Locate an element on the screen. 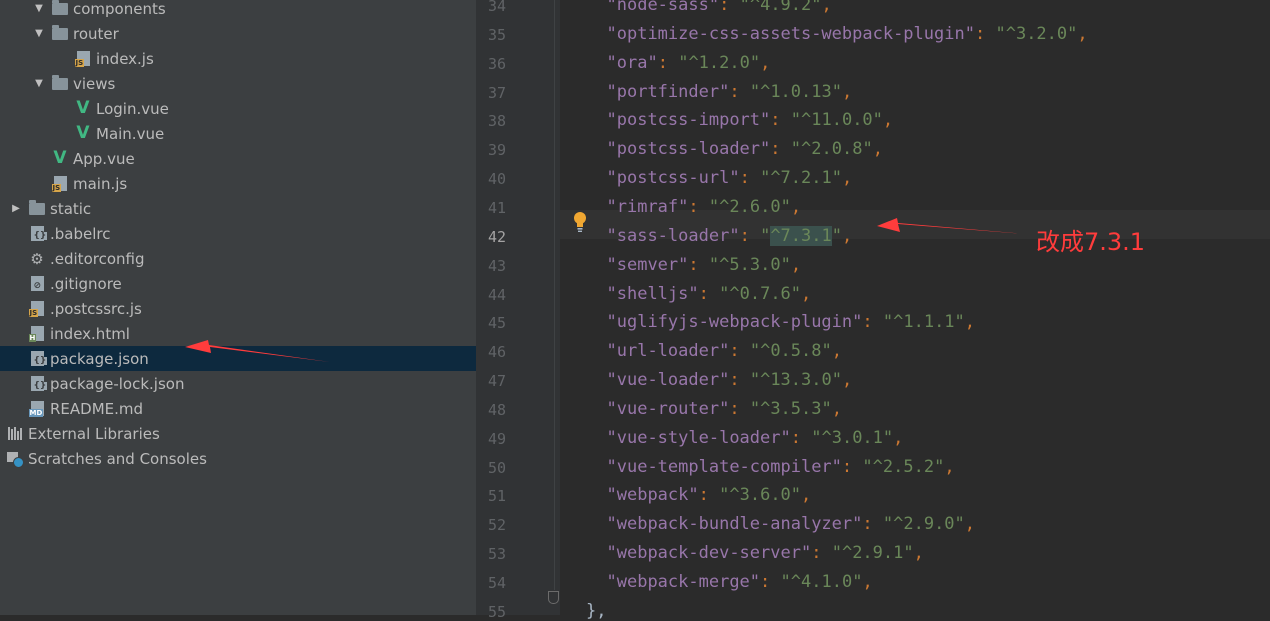 This screenshot has width=1270, height=621. annotation-label: 改成7.3.1 is located at coordinates (1091, 242).